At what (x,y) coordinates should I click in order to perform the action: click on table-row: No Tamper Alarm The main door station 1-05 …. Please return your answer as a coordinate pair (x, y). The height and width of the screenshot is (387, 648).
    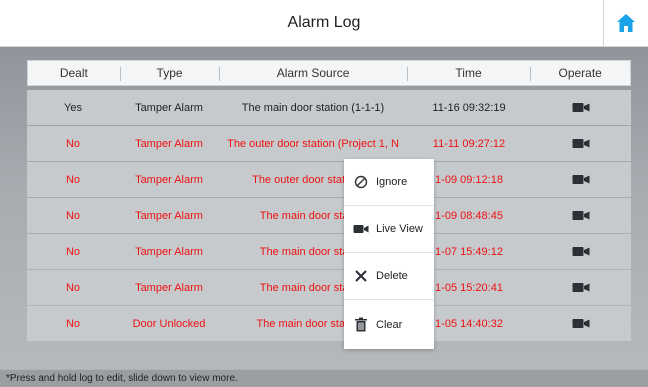
    Looking at the image, I should click on (329, 287).